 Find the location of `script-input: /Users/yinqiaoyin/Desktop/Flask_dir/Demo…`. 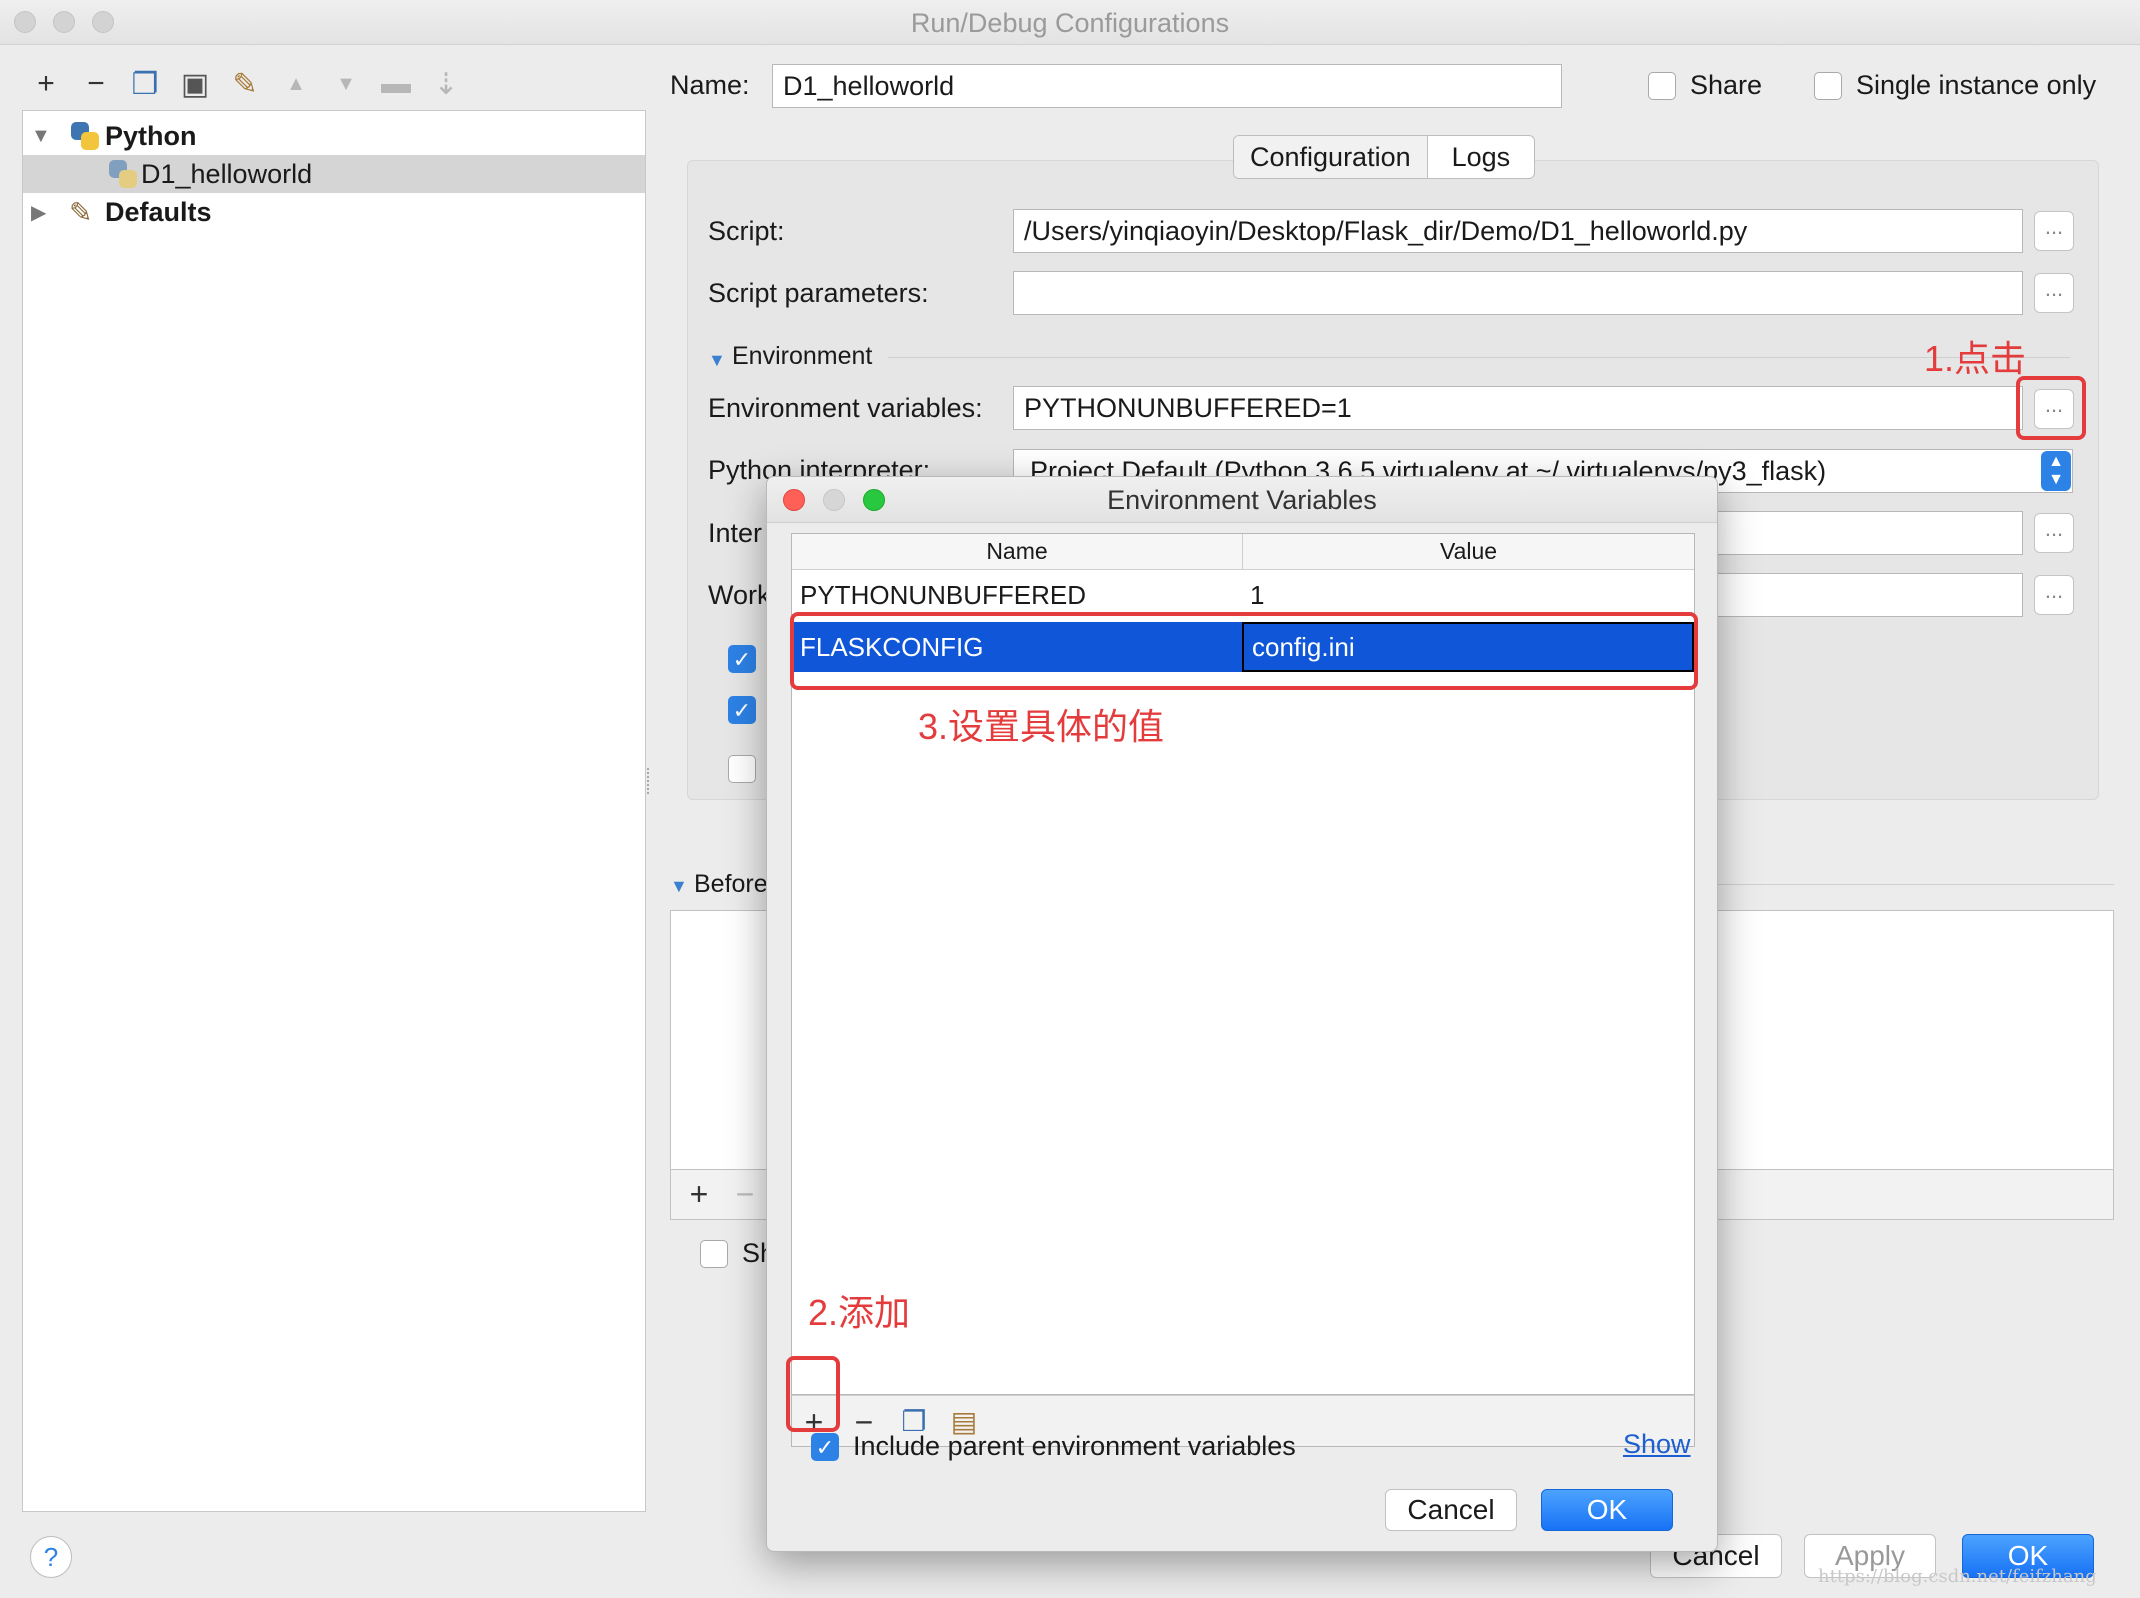

script-input: /Users/yinqiaoyin/Desktop/Flask_dir/Demo… is located at coordinates (1518, 231).